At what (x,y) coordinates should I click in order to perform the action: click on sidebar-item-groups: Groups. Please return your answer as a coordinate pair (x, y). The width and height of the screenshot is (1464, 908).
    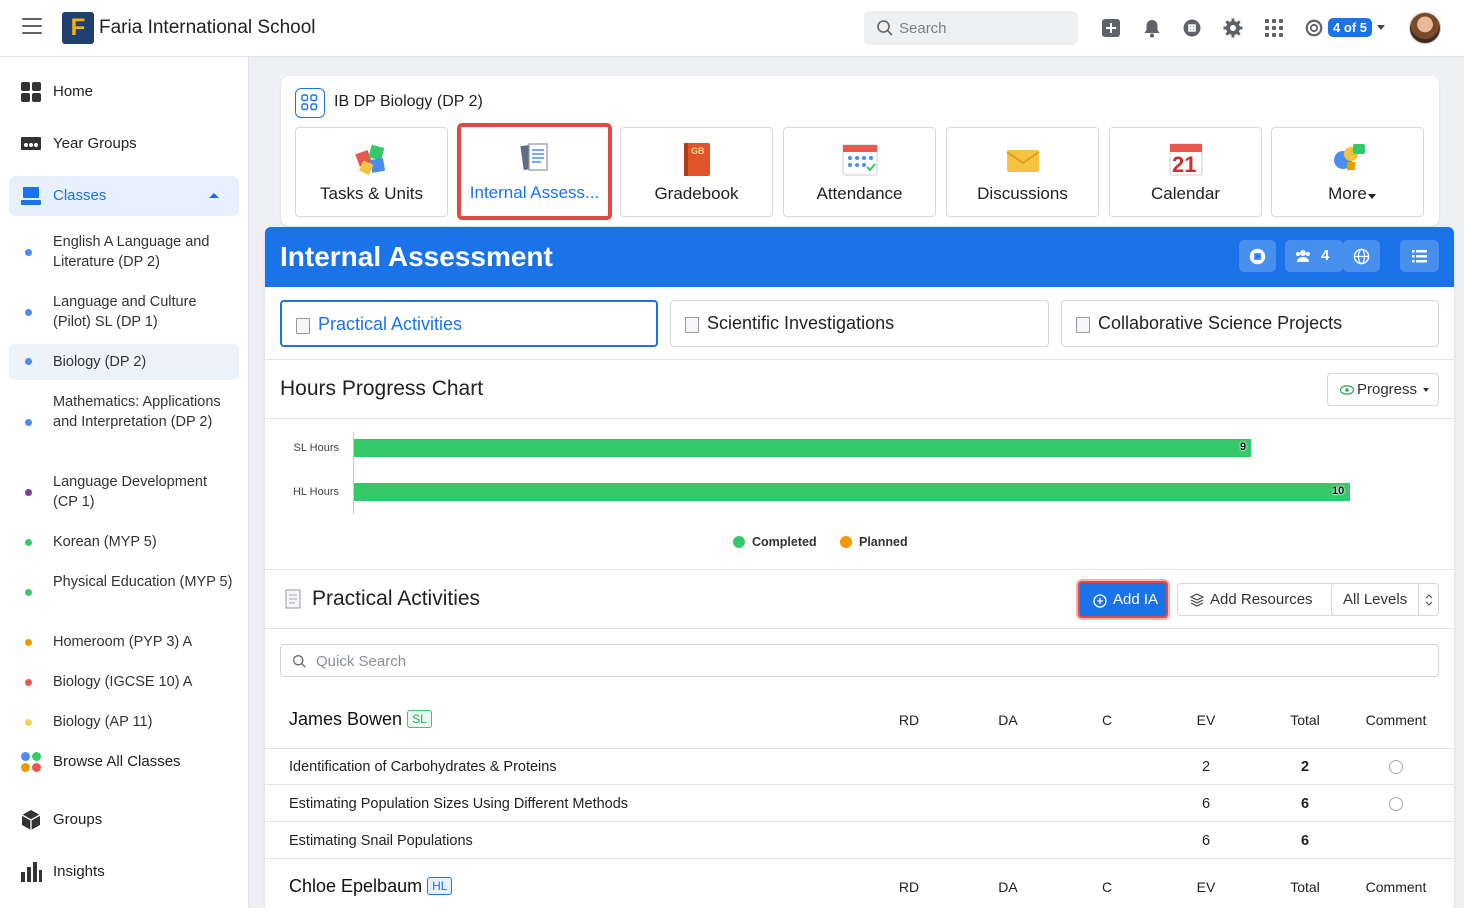
    Looking at the image, I should click on (124, 820).